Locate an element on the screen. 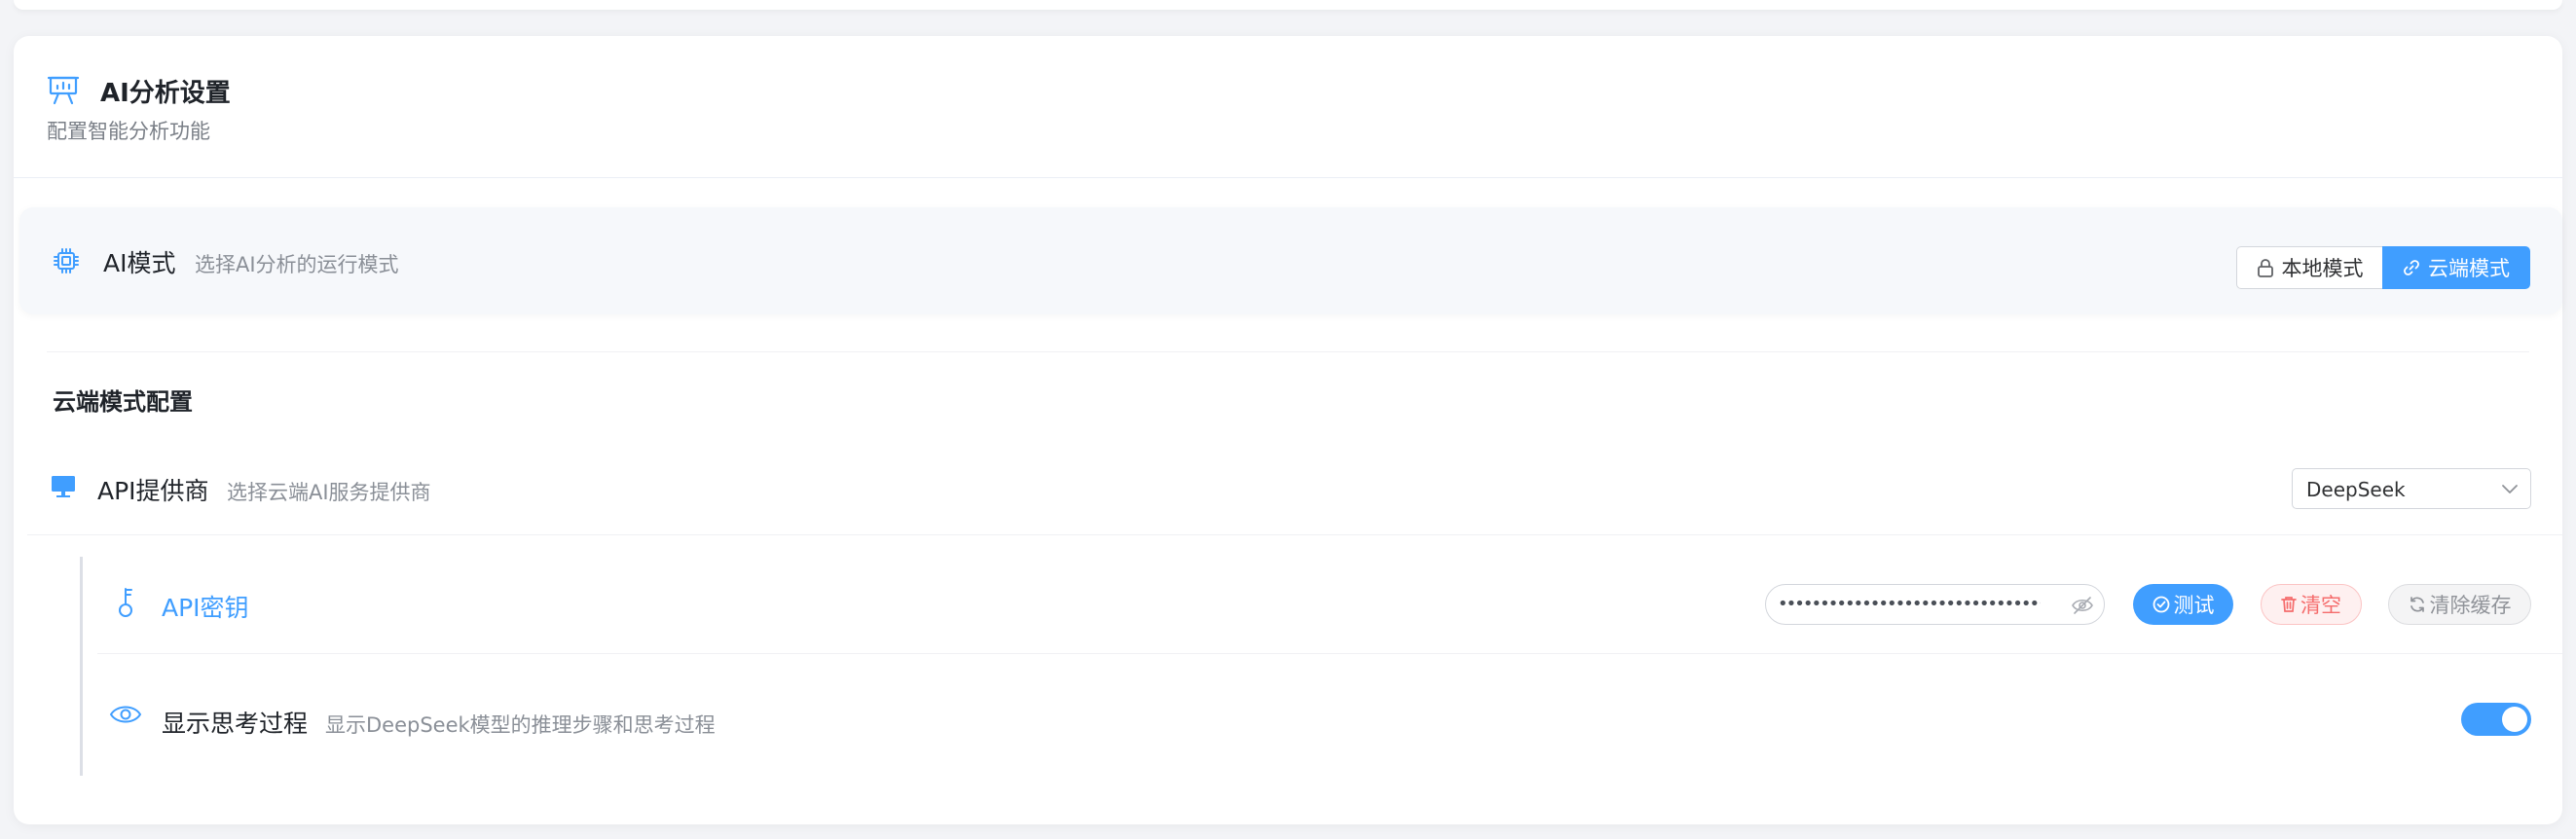 This screenshot has width=2576, height=839. nested-group-indicator is located at coordinates (81, 667).